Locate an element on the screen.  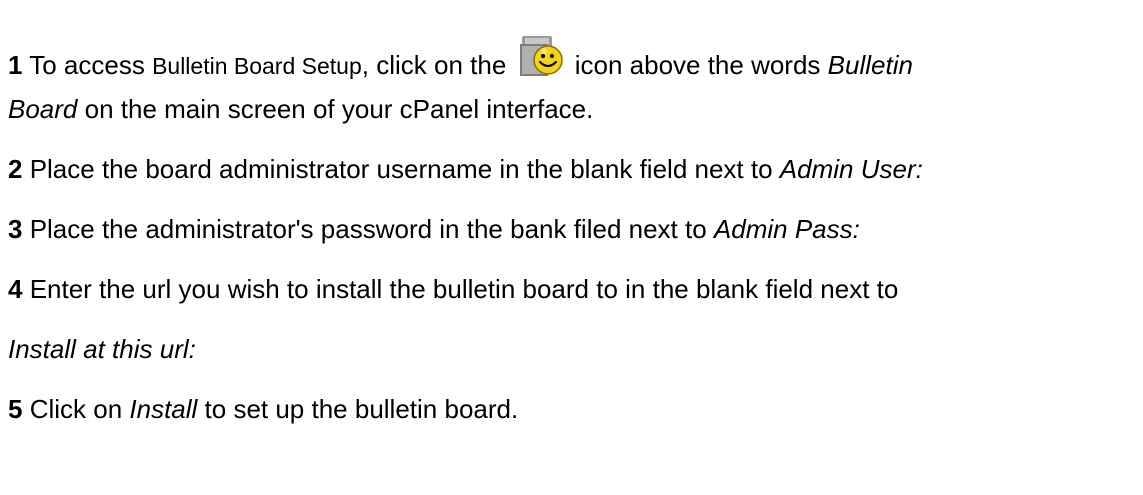
step-number: 3 is located at coordinates (15, 229).